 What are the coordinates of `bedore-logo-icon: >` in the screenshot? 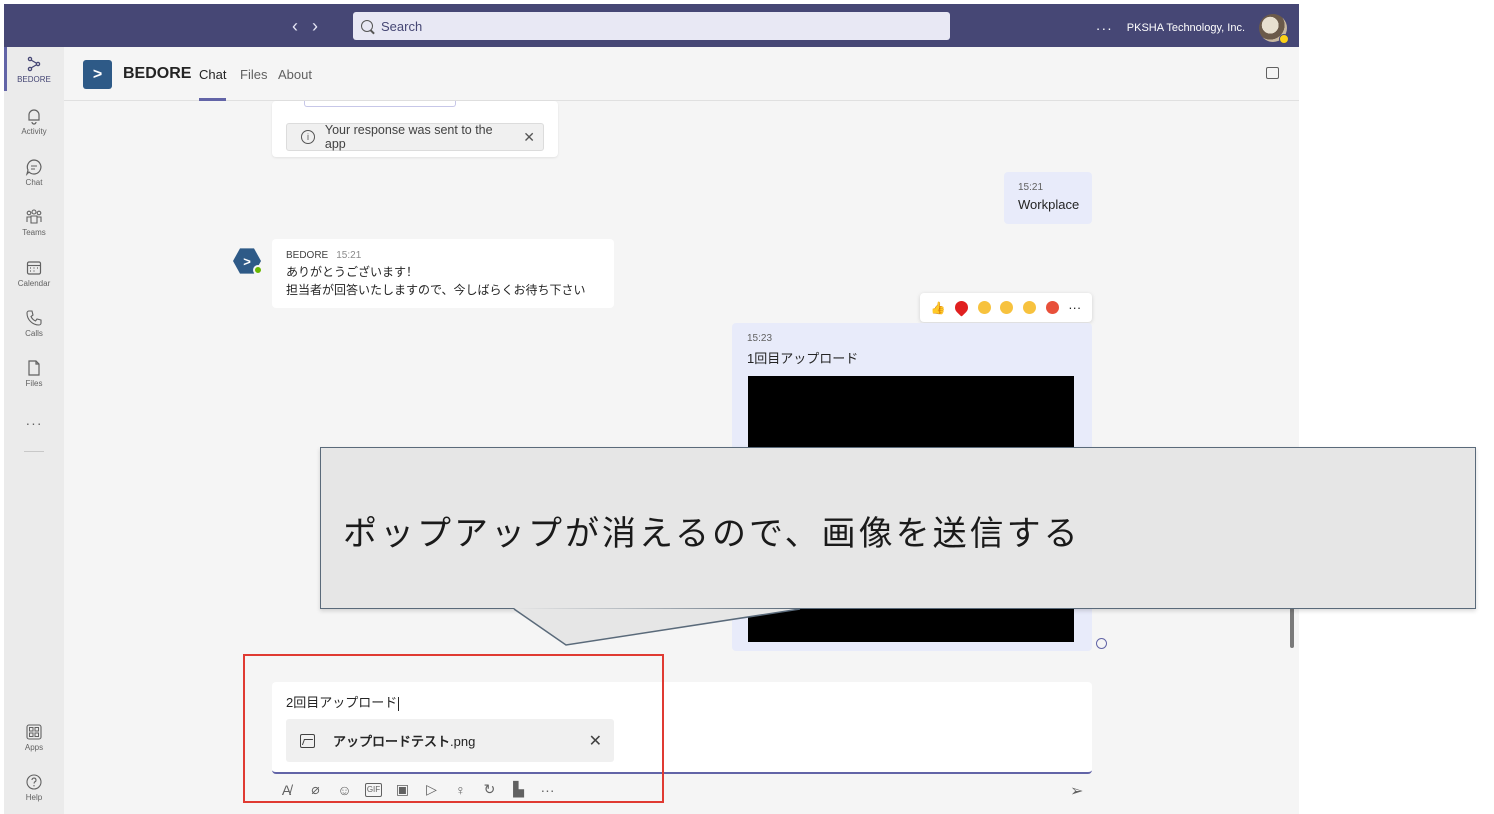 It's located at (97, 74).